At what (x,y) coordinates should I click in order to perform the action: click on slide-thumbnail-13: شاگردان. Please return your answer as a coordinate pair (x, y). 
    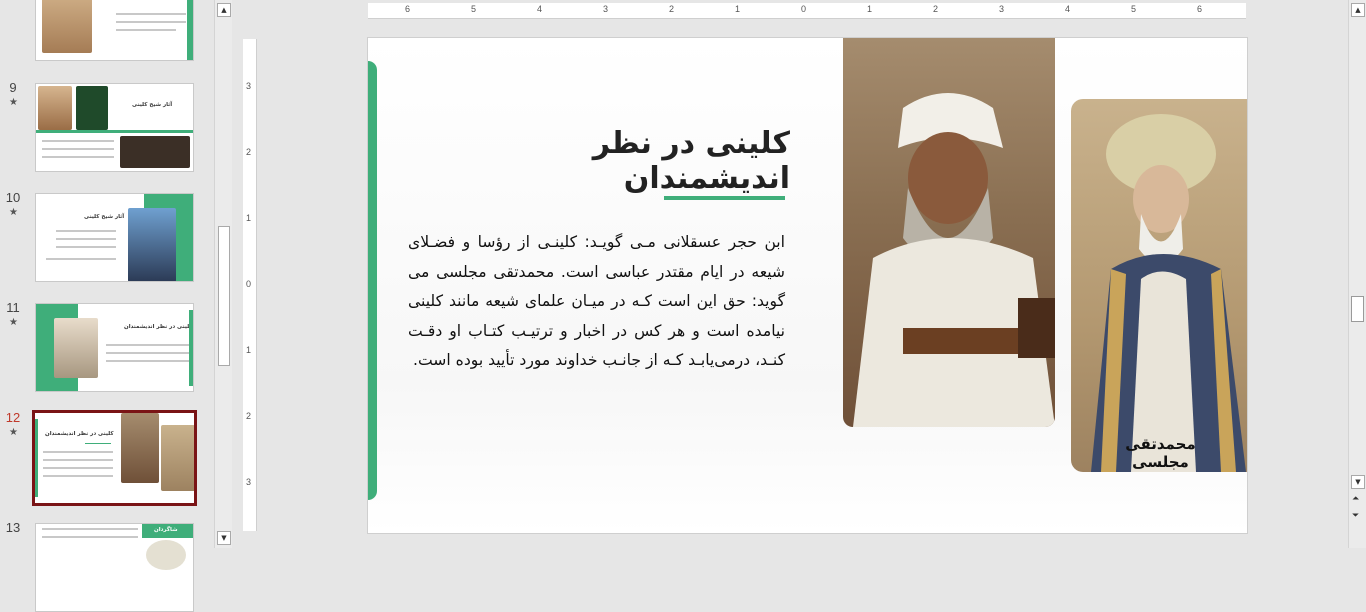
    Looking at the image, I should click on (114, 567).